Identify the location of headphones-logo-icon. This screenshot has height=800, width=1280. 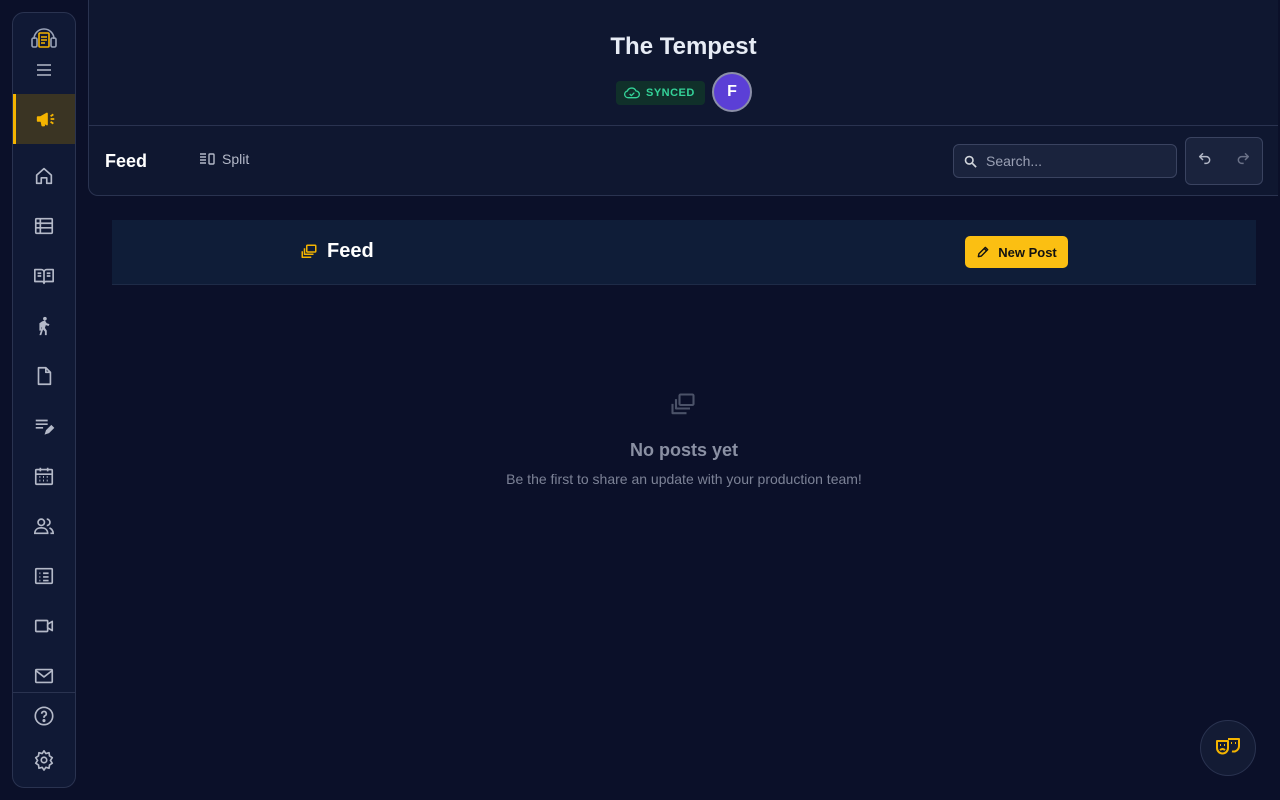
(44, 38).